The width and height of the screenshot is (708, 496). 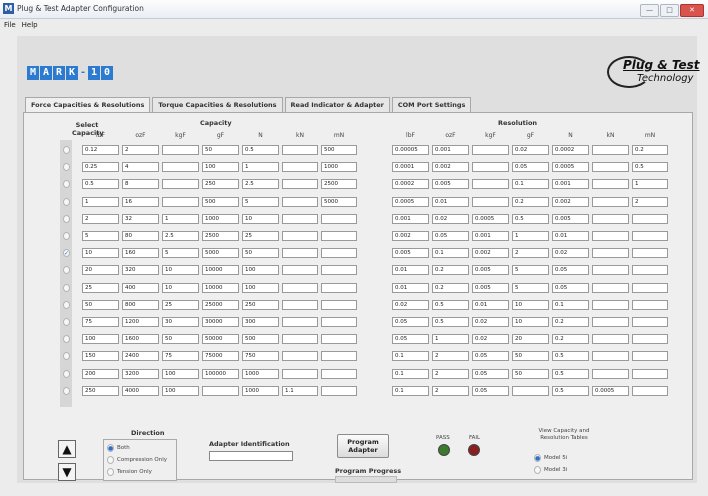 What do you see at coordinates (67, 449) in the screenshot?
I see `scroll-up-button: ▲` at bounding box center [67, 449].